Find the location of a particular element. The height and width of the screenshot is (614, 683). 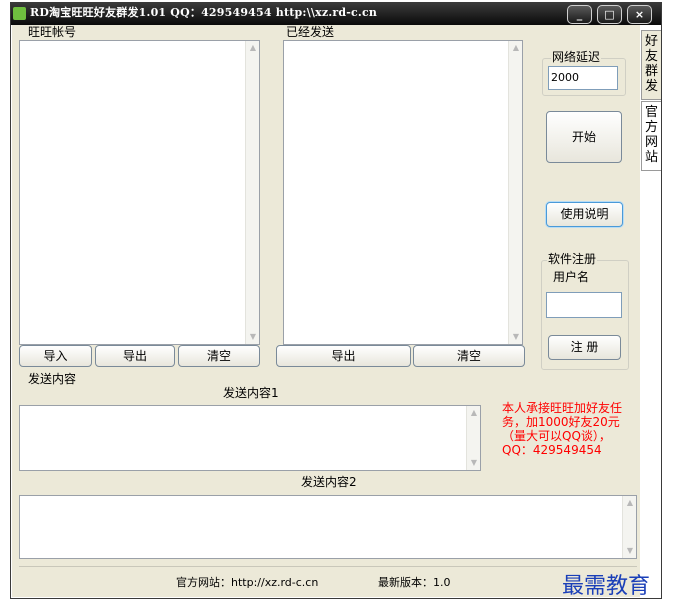

maximize-button: □ is located at coordinates (609, 14).